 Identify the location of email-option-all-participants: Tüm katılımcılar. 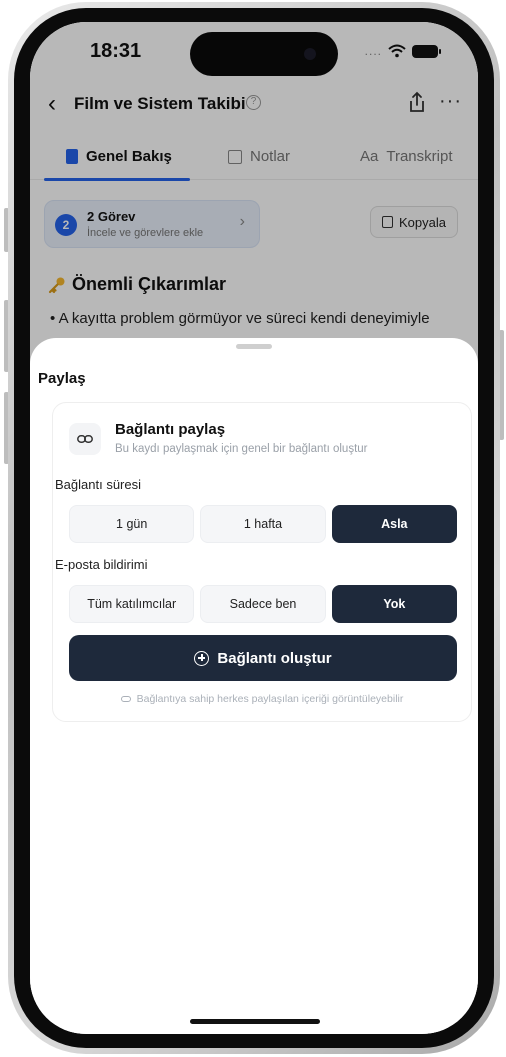
(132, 604).